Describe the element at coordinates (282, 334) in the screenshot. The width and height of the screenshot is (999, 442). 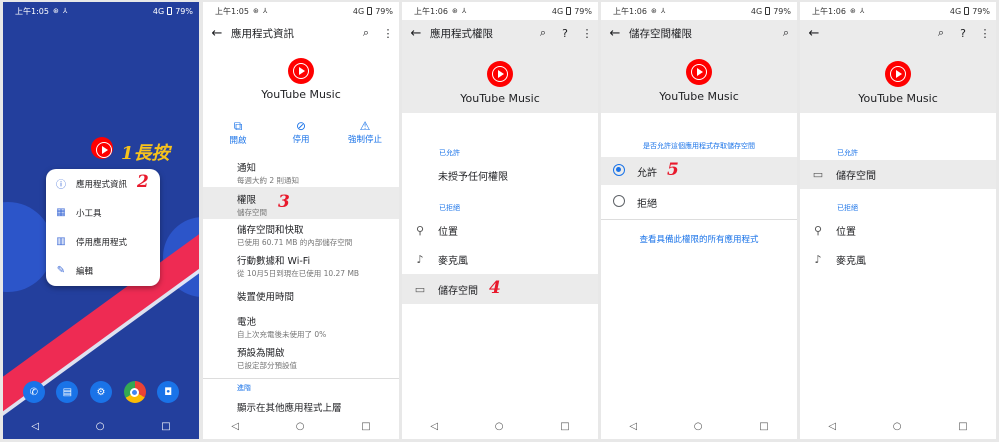
I see `item-subtitle: 自上次充電後未使用了 0%` at that location.